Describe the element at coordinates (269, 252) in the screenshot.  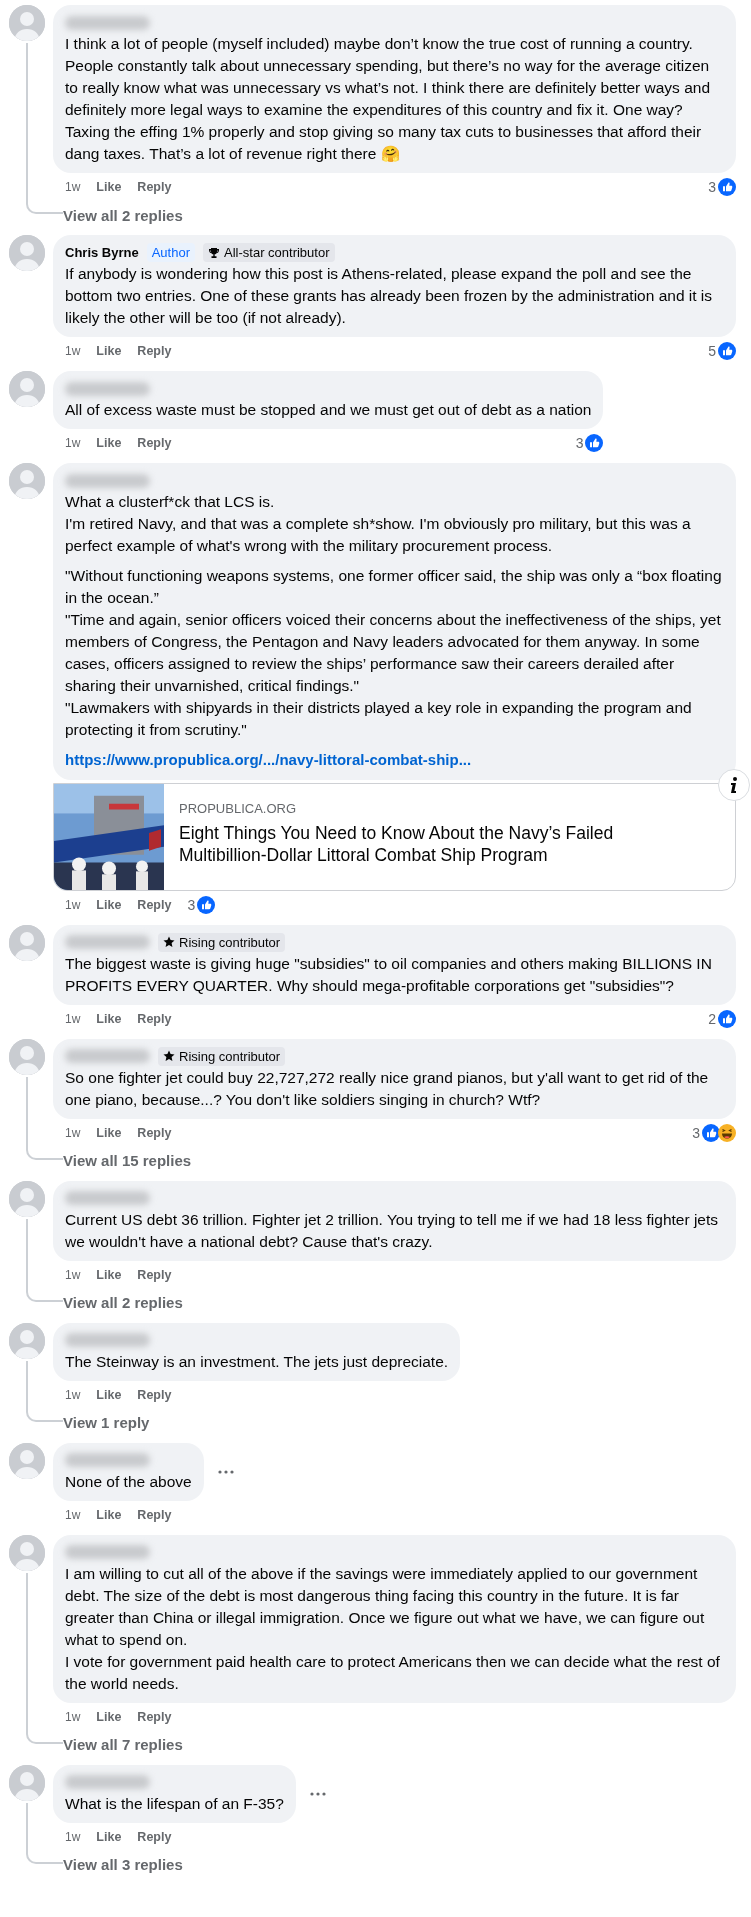
I see `contributor-badge: All-star contributor` at that location.